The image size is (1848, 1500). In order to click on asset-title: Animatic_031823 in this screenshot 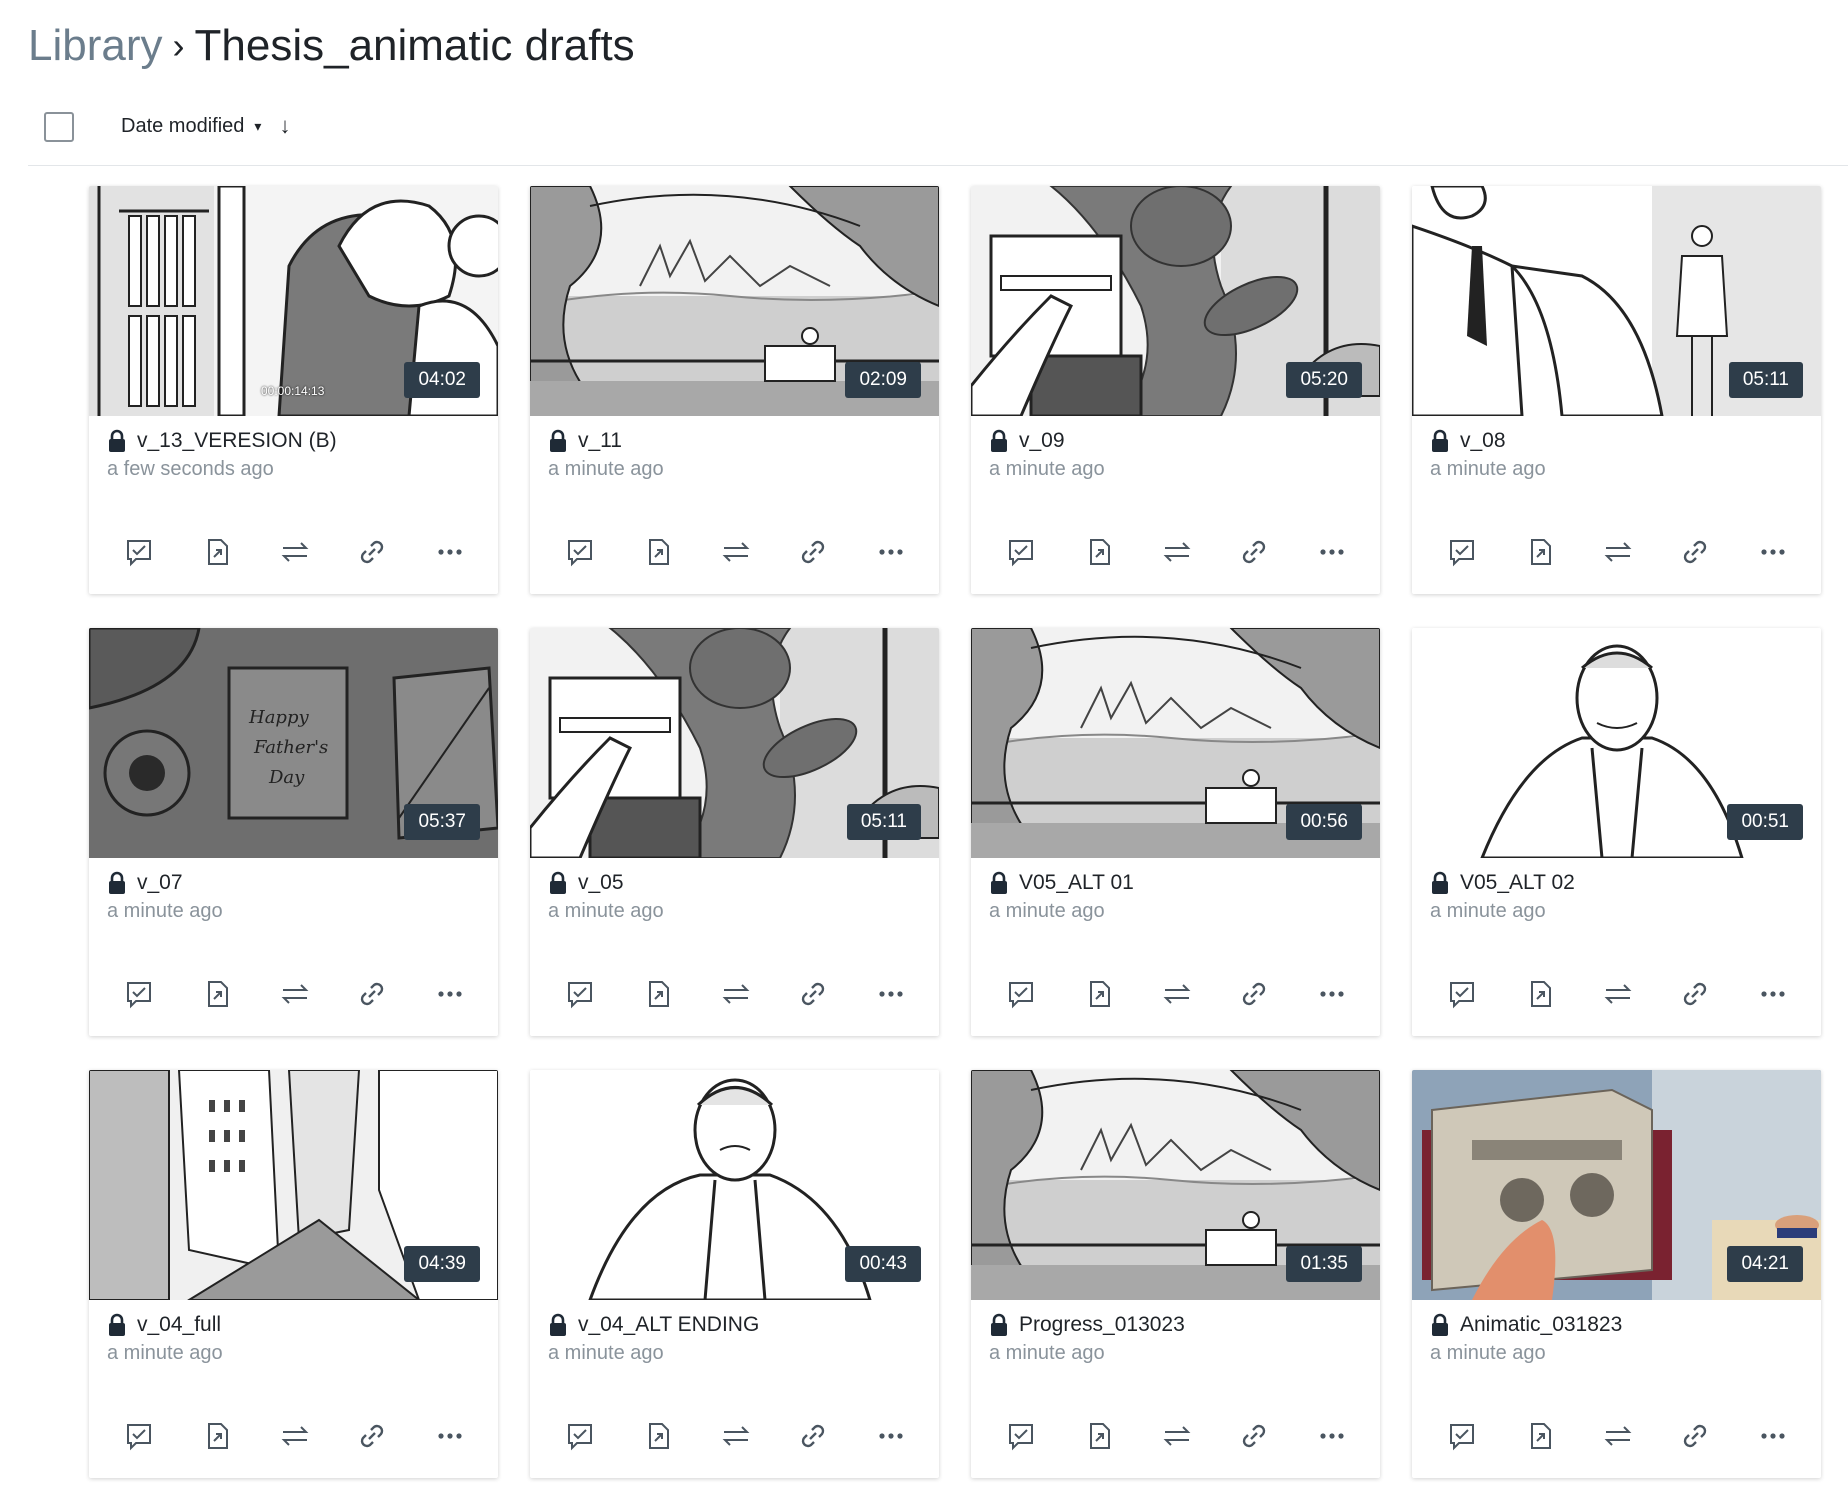, I will do `click(1541, 1325)`.